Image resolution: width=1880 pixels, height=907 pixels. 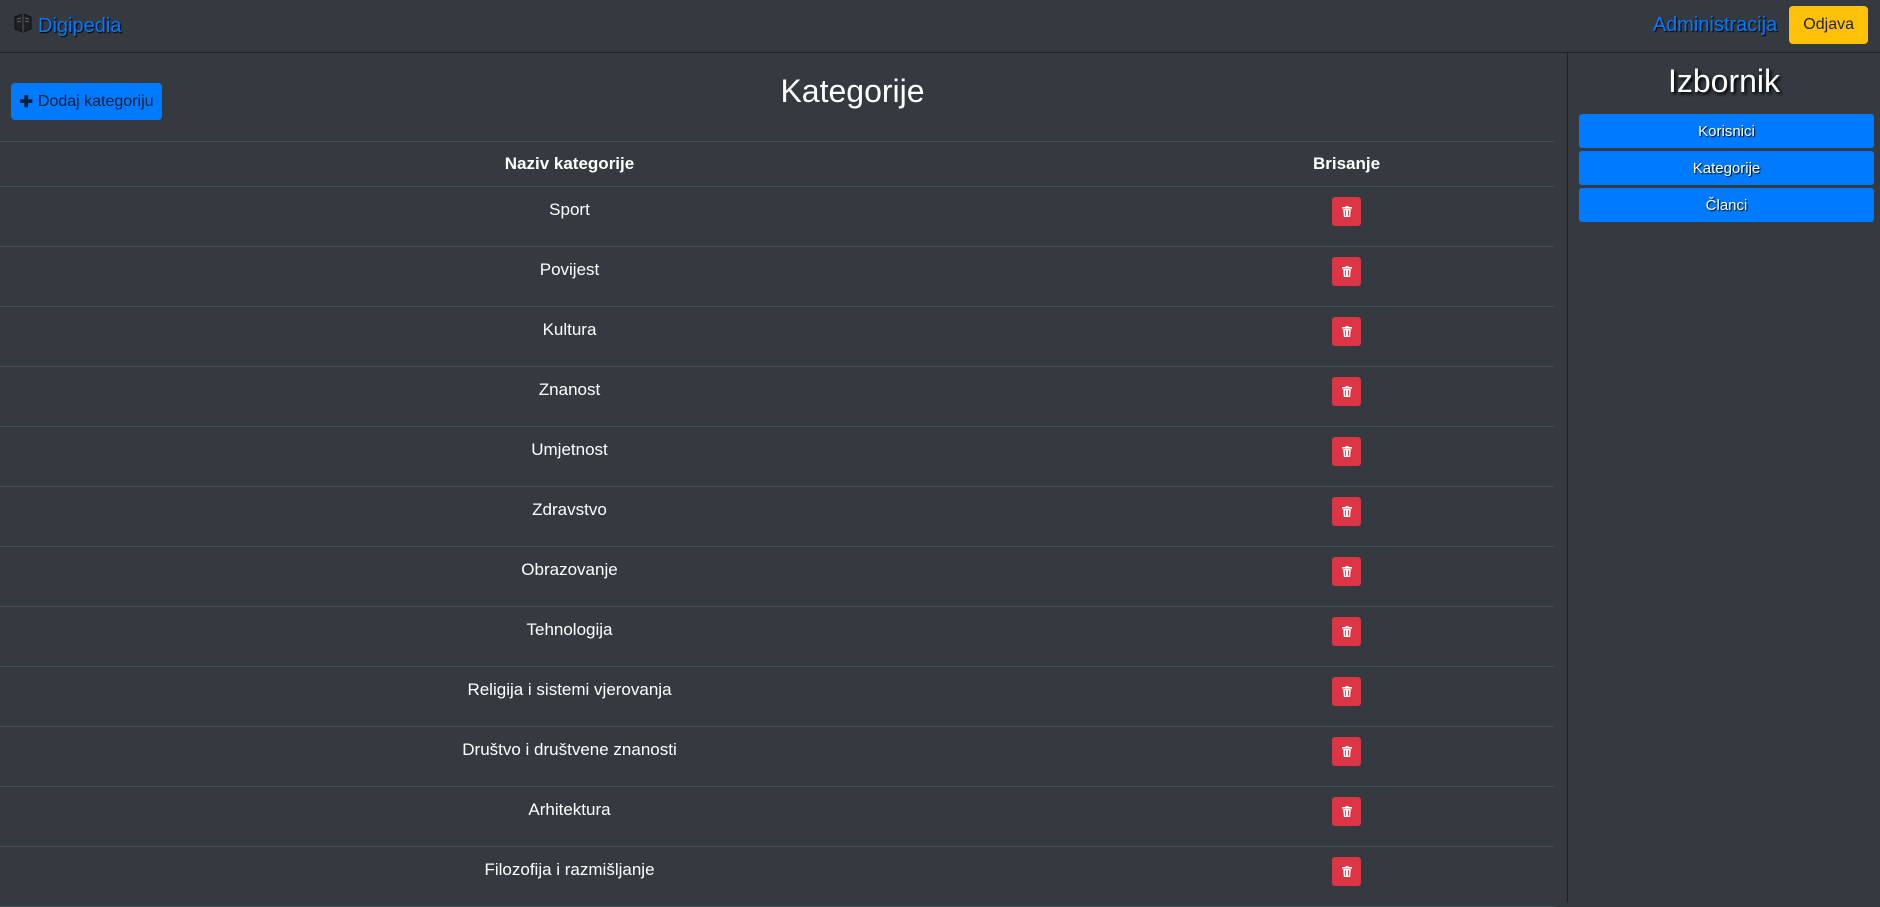 What do you see at coordinates (569, 164) in the screenshot?
I see `column-header-name: Naziv kategorije` at bounding box center [569, 164].